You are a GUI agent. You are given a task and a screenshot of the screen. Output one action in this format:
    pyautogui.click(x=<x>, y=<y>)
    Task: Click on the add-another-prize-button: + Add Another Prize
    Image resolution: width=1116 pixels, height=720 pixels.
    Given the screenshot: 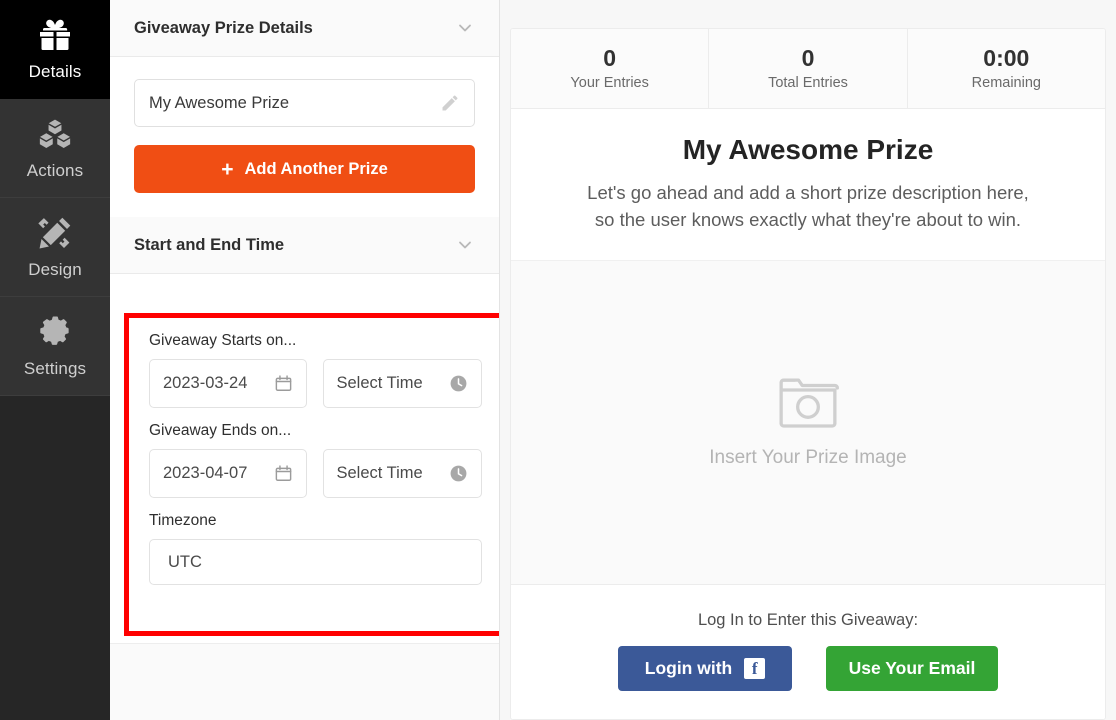 What is the action you would take?
    pyautogui.click(x=304, y=169)
    